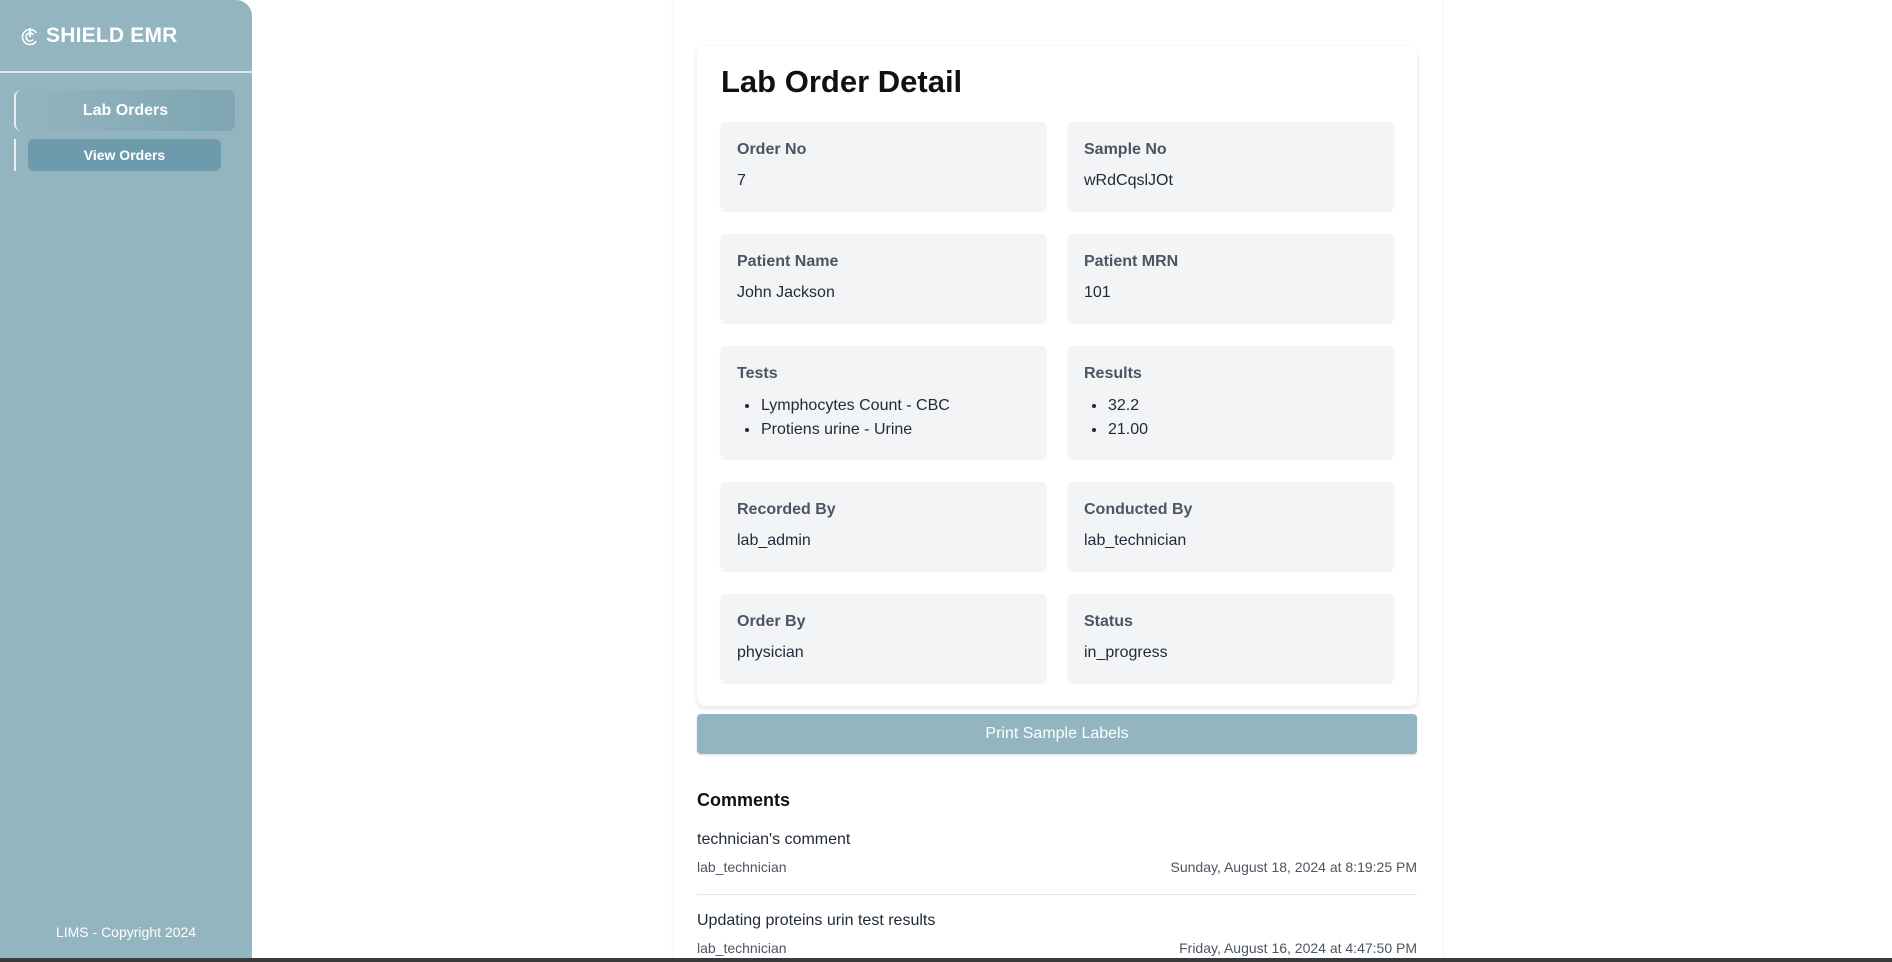  I want to click on sidebar-subnav: View Orders, so click(133, 155).